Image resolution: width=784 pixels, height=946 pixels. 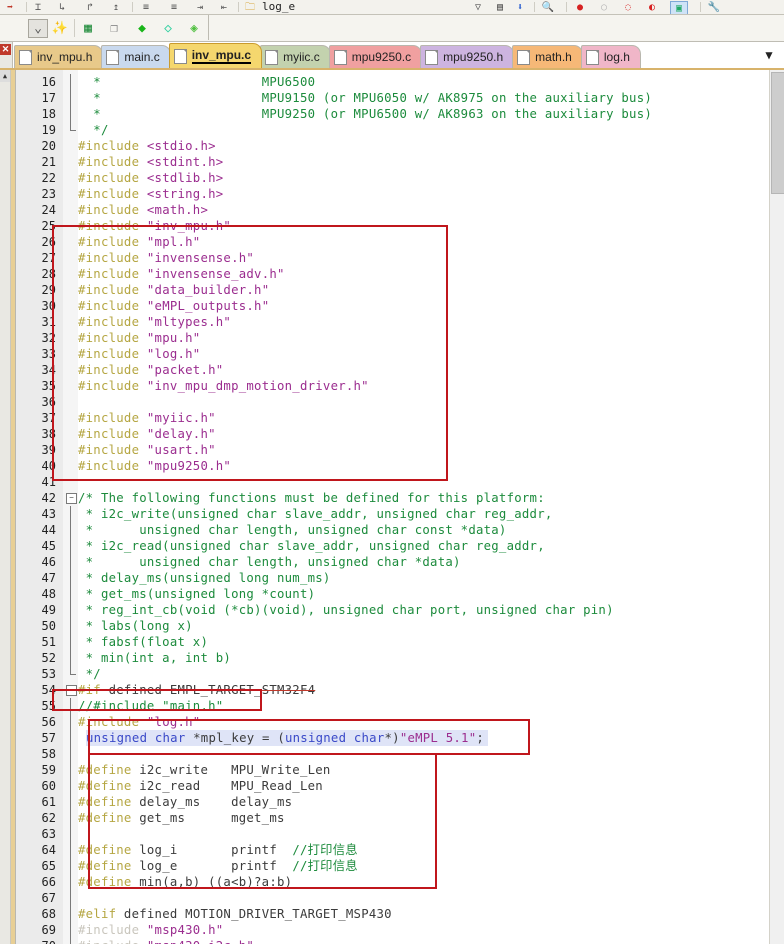 What do you see at coordinates (150, 370) in the screenshot?
I see `code-line: #include "packet.h"` at bounding box center [150, 370].